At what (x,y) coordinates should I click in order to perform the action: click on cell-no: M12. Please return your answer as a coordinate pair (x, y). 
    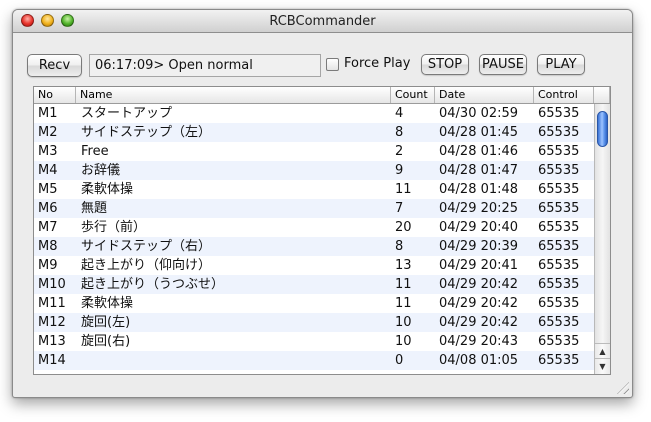
    Looking at the image, I should click on (52, 322).